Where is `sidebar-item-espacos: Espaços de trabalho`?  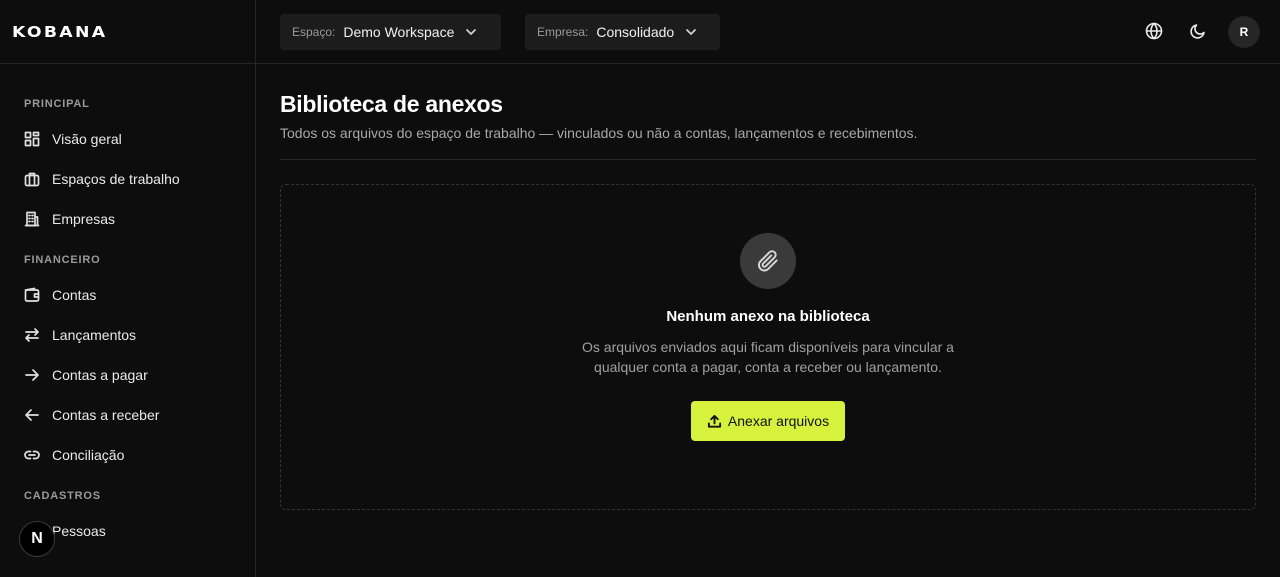 sidebar-item-espacos: Espaços de trabalho is located at coordinates (127, 179).